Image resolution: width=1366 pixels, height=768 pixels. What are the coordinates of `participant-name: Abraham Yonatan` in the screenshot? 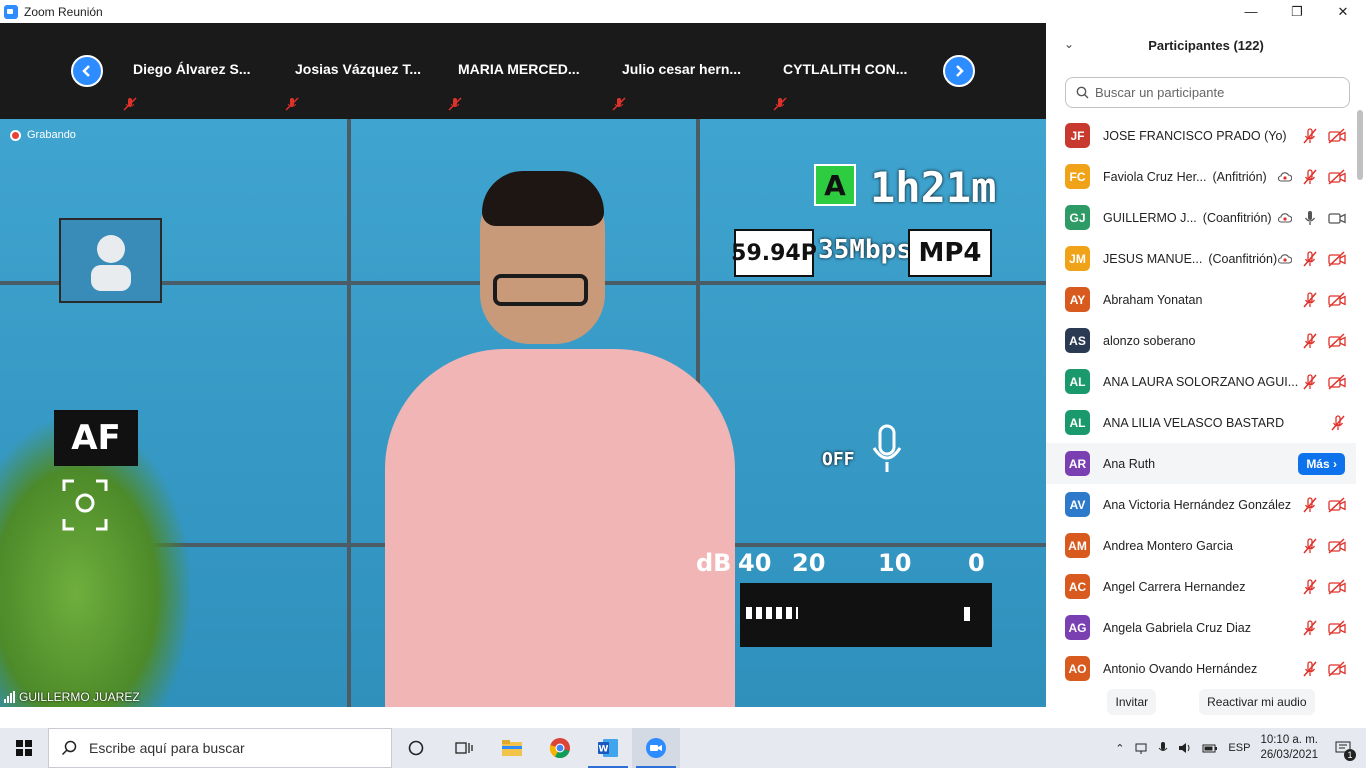 It's located at (1153, 299).